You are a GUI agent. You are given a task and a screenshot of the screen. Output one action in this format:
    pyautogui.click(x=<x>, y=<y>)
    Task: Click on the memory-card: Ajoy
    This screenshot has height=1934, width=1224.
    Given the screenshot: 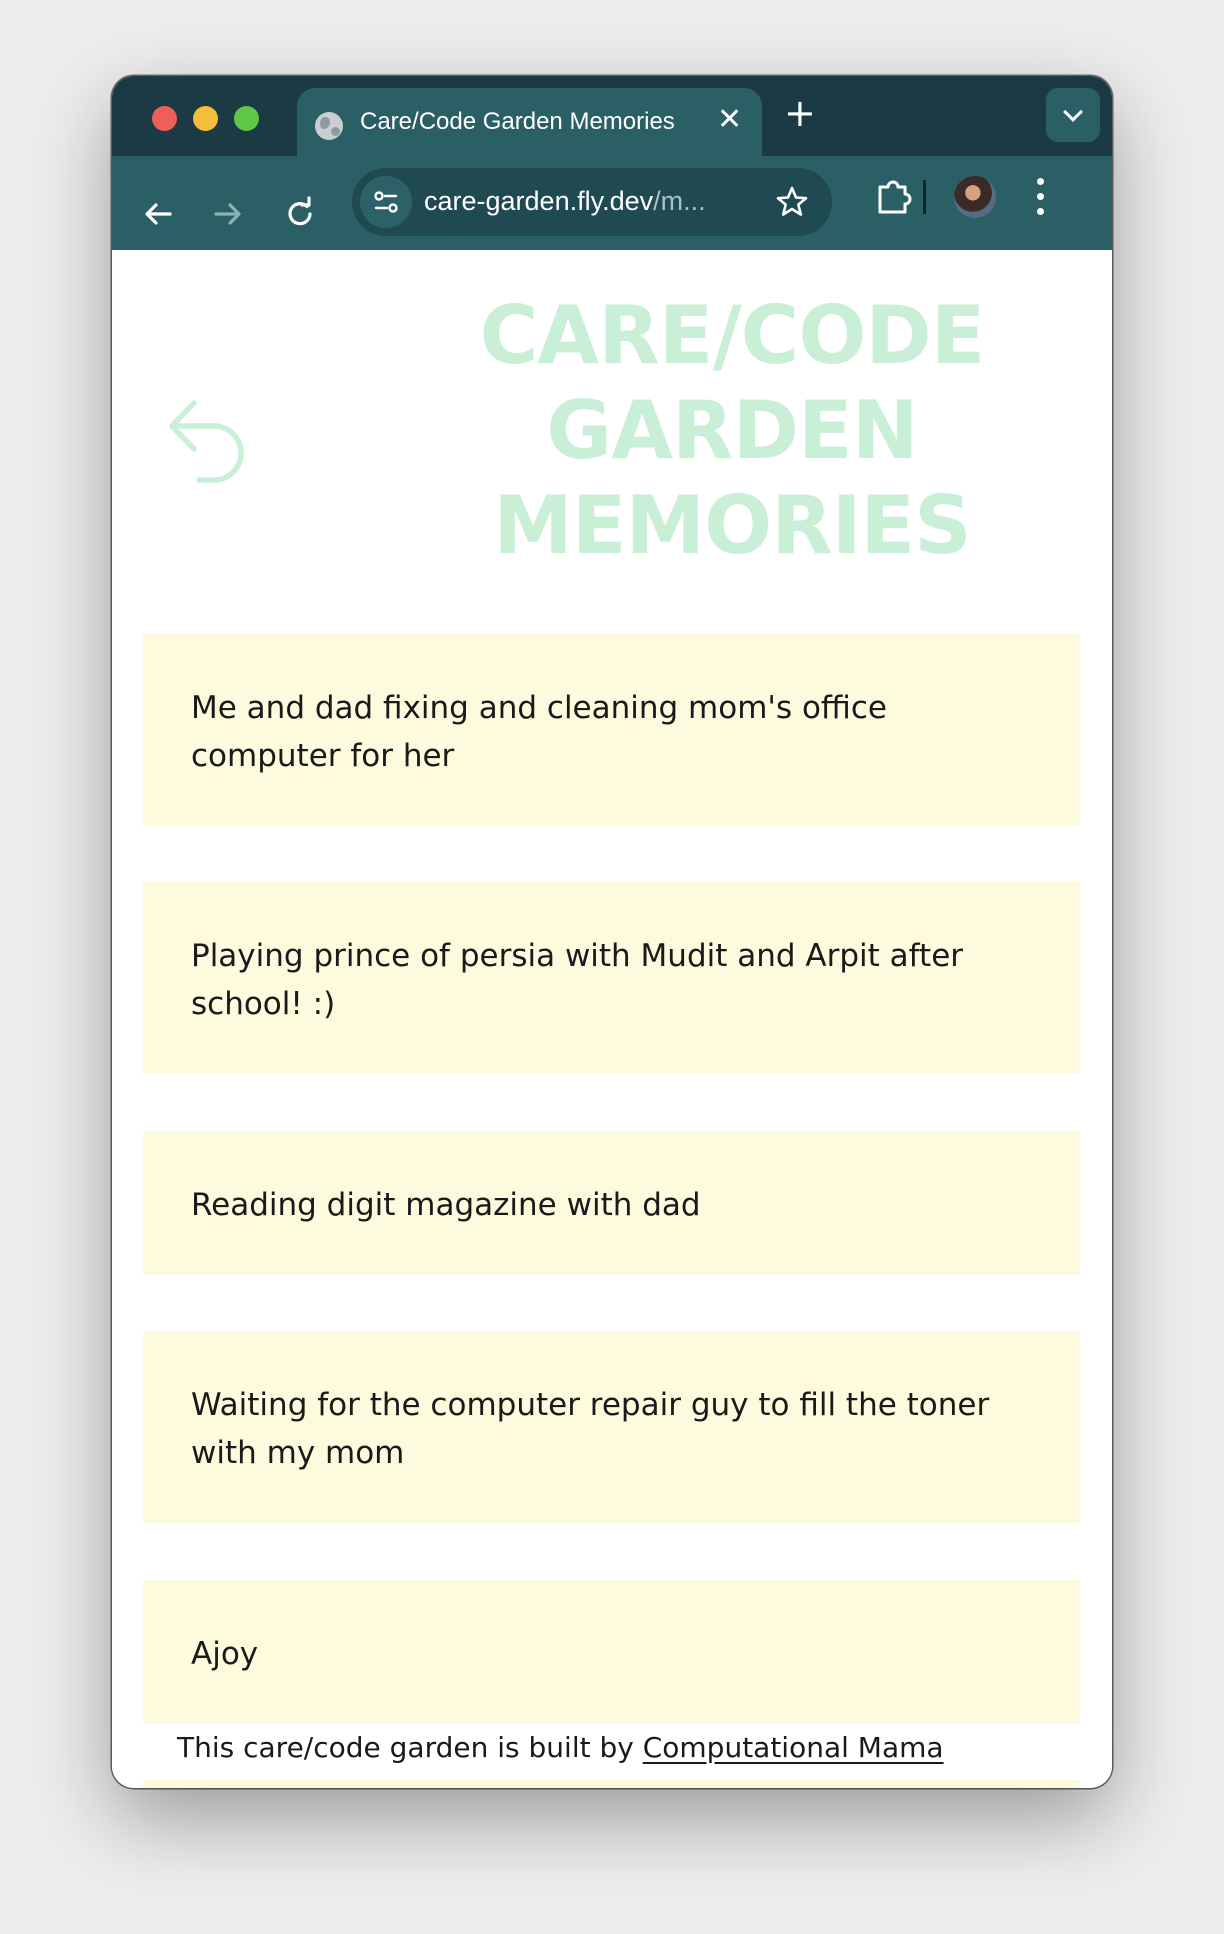 What is the action you would take?
    pyautogui.click(x=611, y=1652)
    